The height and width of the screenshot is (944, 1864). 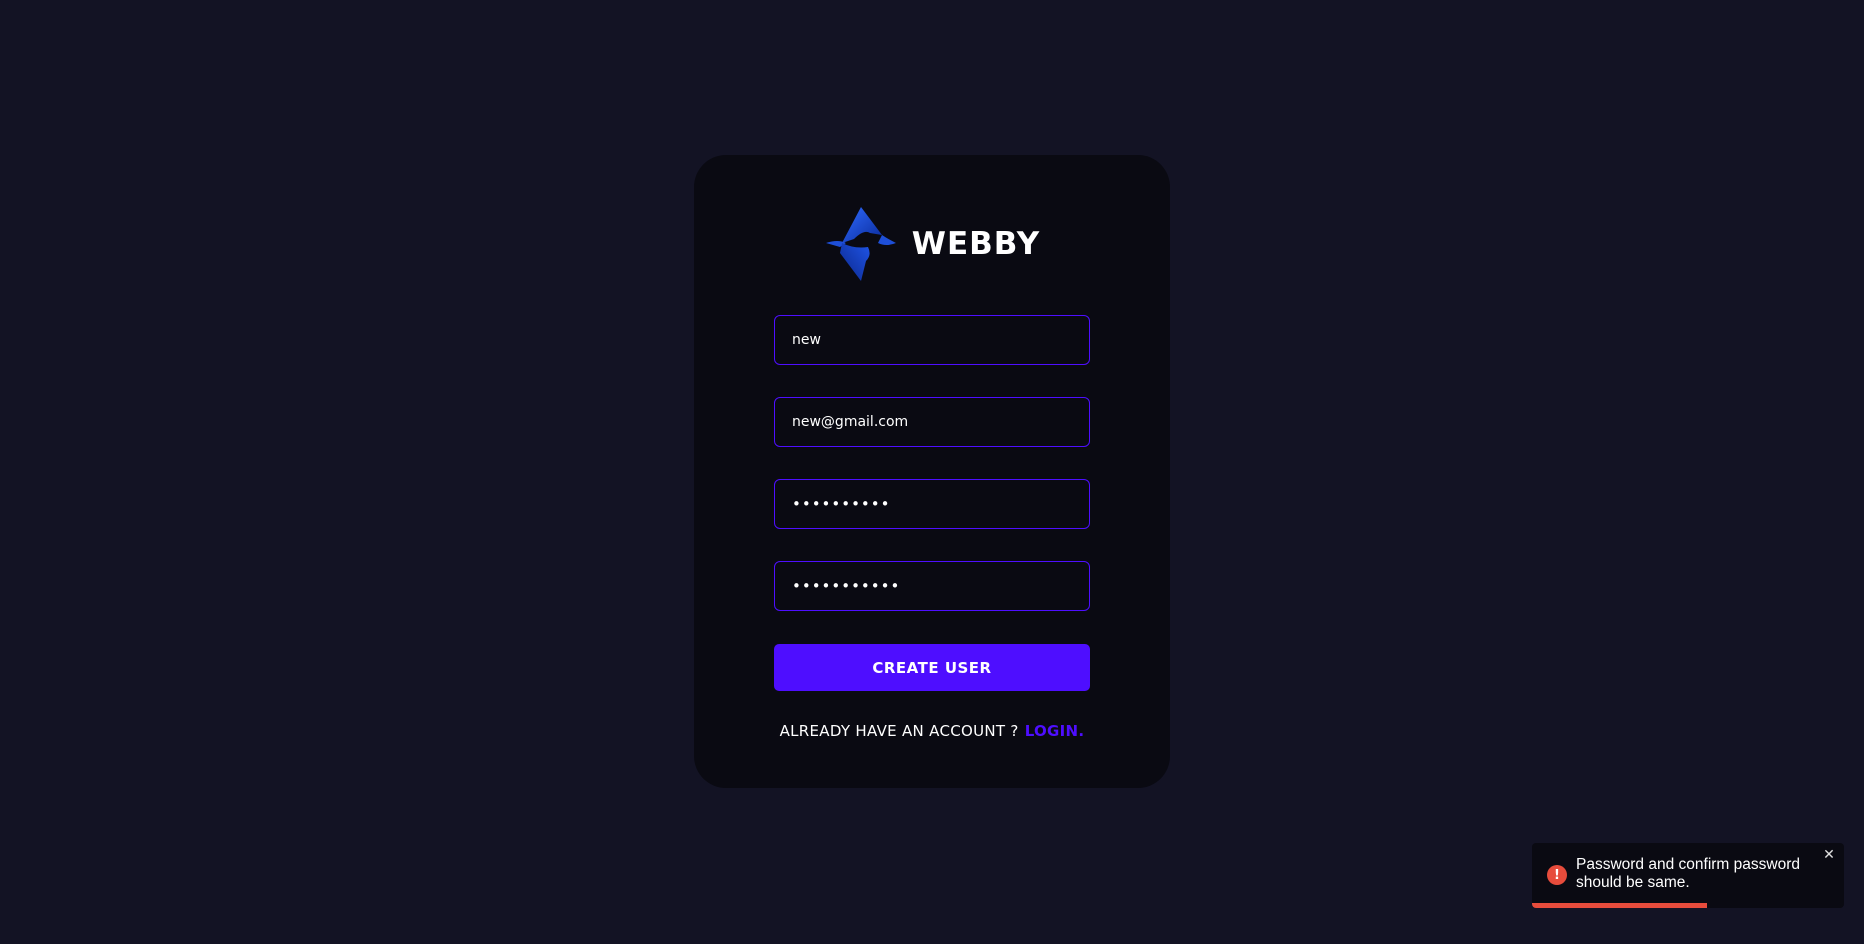 What do you see at coordinates (932, 667) in the screenshot?
I see `create-user-button: CREATE USER` at bounding box center [932, 667].